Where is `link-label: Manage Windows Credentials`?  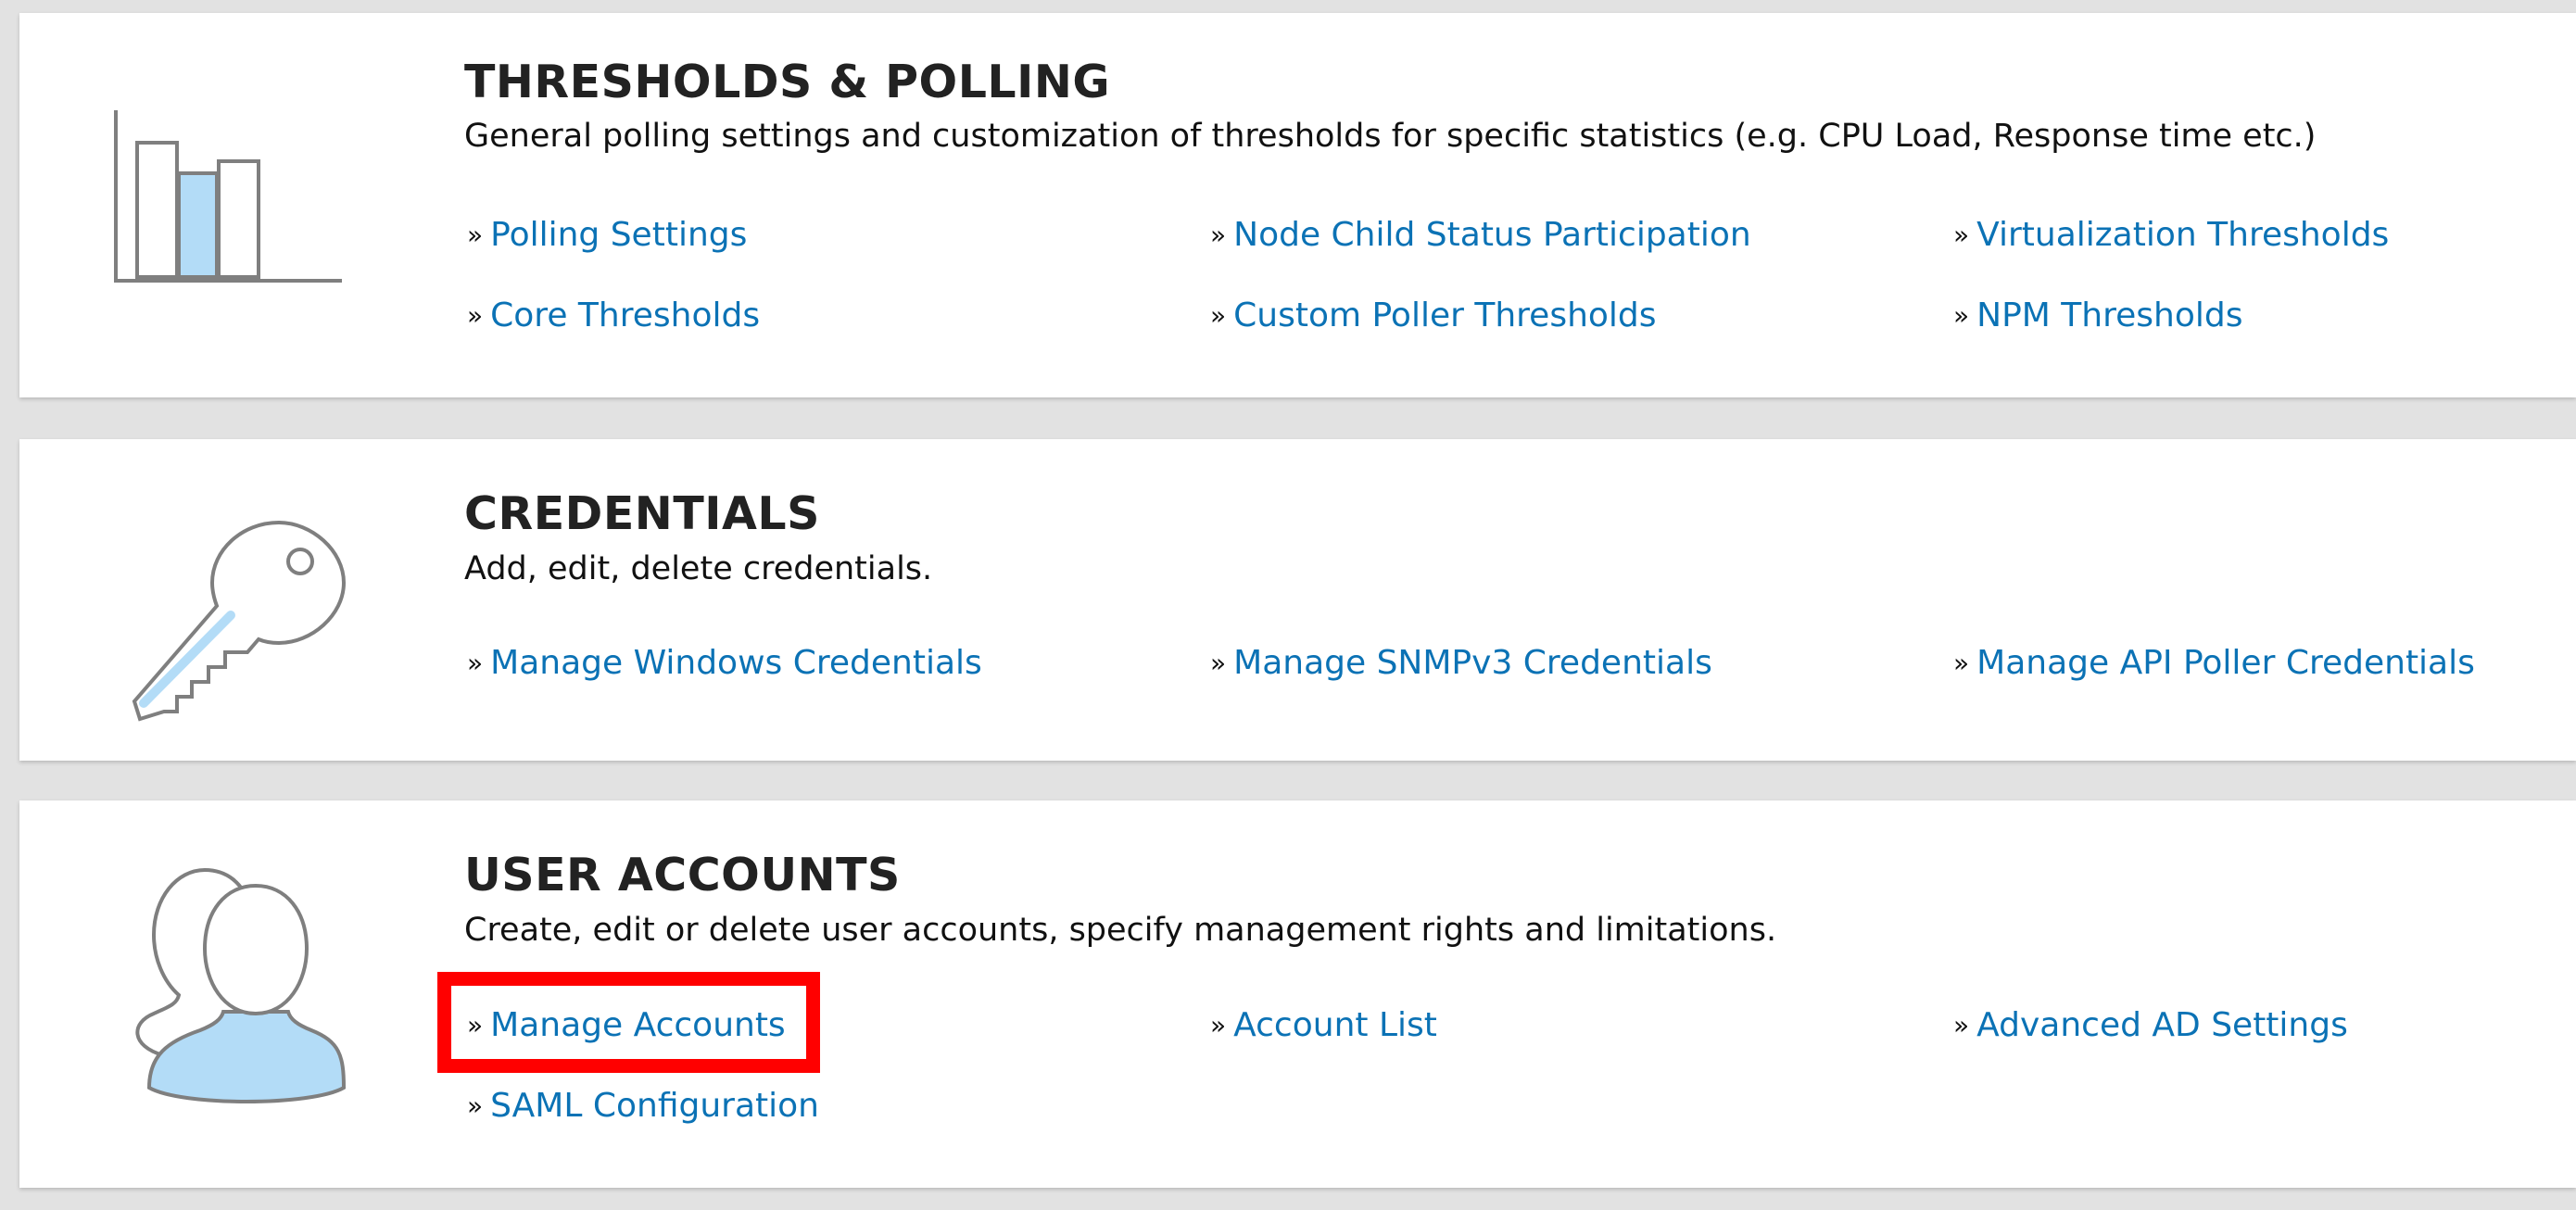
link-label: Manage Windows Credentials is located at coordinates (736, 663).